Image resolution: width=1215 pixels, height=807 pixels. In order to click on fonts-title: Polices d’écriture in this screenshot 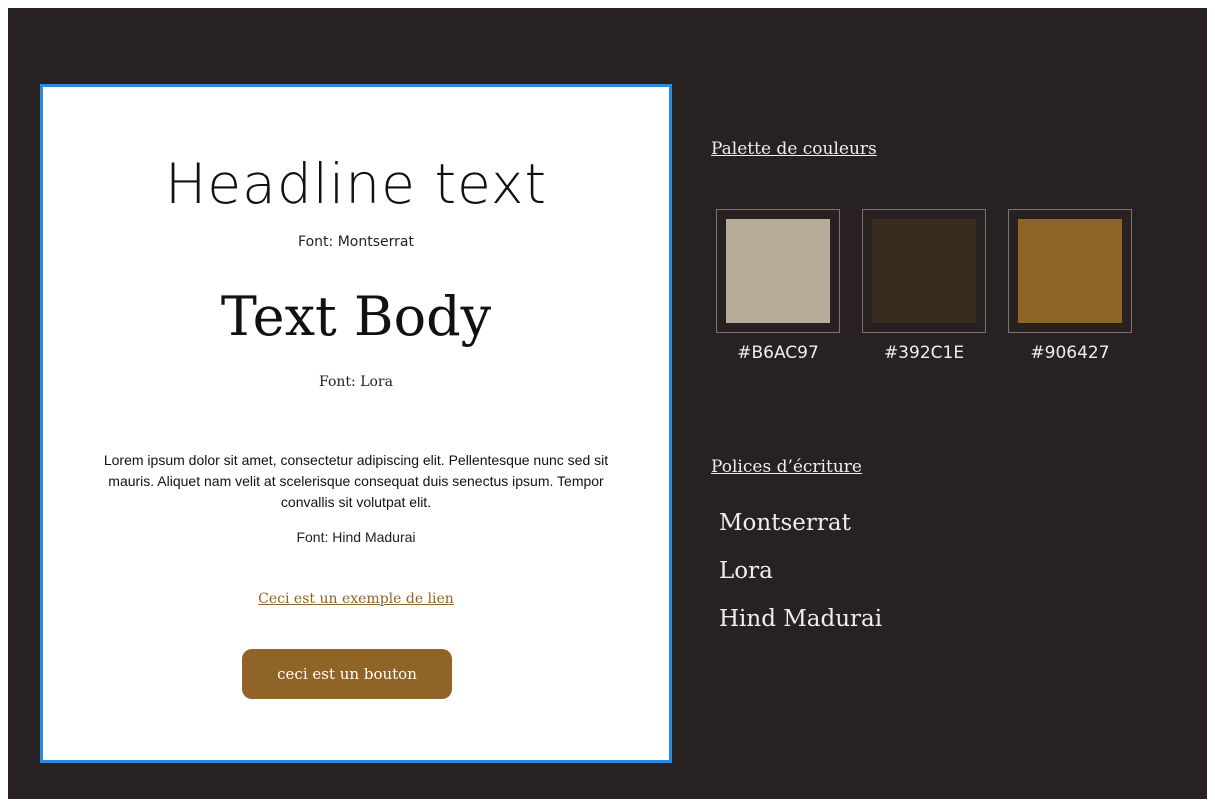, I will do `click(786, 467)`.